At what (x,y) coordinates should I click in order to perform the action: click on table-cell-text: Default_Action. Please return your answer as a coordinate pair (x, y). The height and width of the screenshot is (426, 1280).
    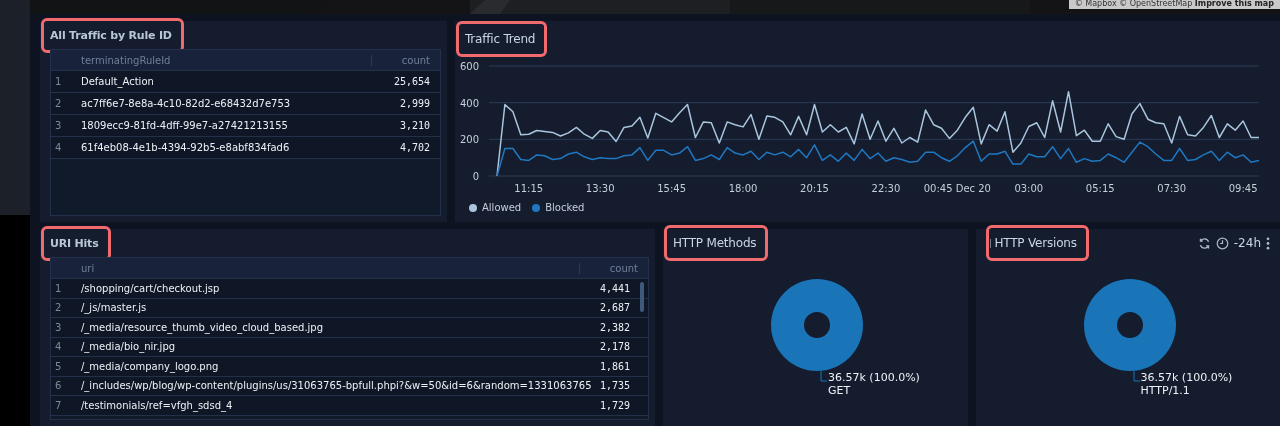
    Looking at the image, I should click on (118, 81).